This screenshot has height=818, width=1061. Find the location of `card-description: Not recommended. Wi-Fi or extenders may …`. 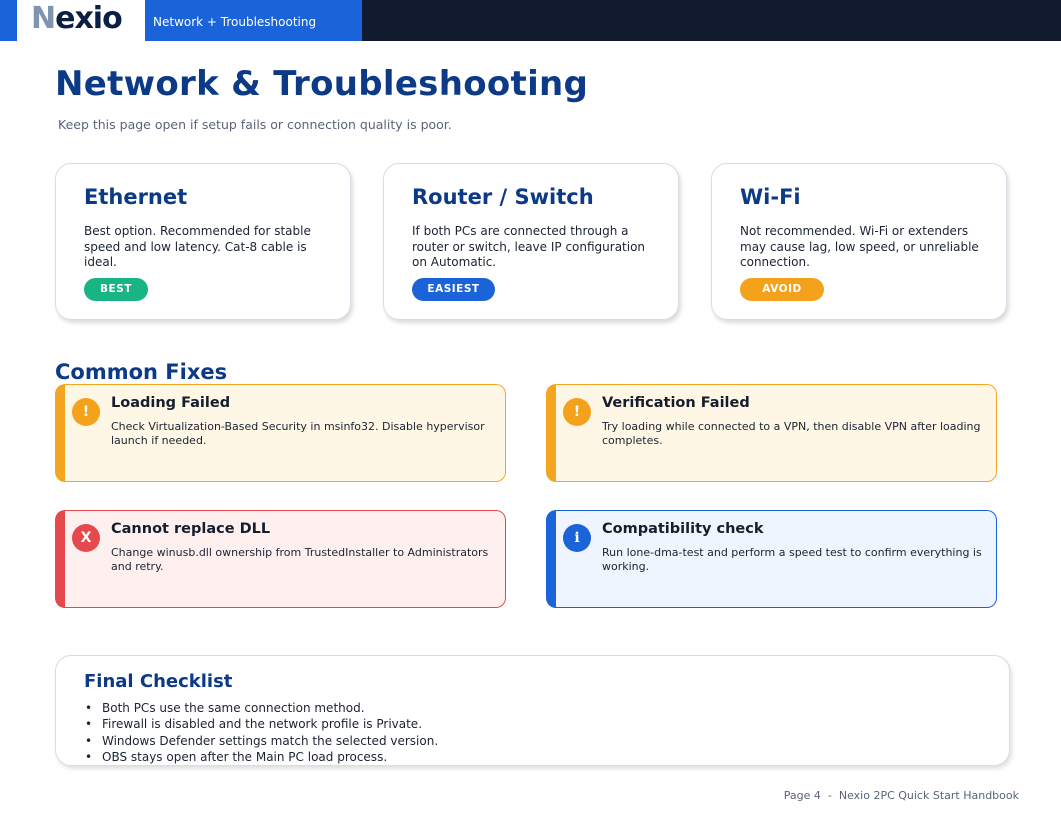

card-description: Not recommended. Wi-Fi or extenders may … is located at coordinates (859, 246).